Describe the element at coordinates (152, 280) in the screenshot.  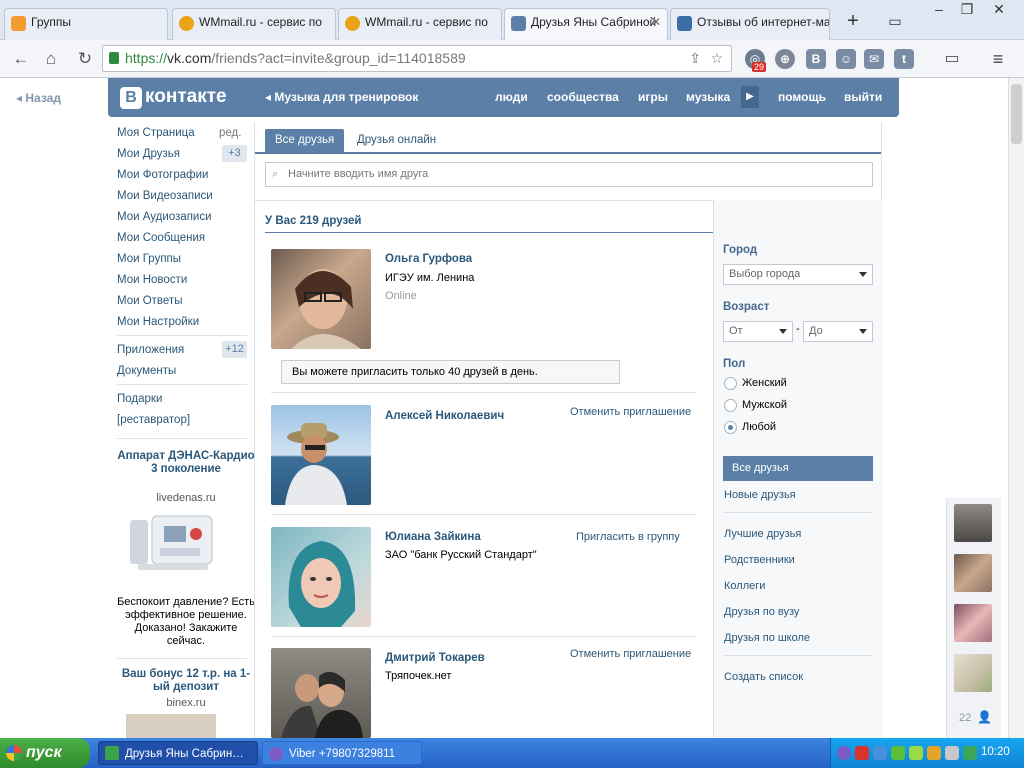
I see `menu-my-news: Мои Новости` at that location.